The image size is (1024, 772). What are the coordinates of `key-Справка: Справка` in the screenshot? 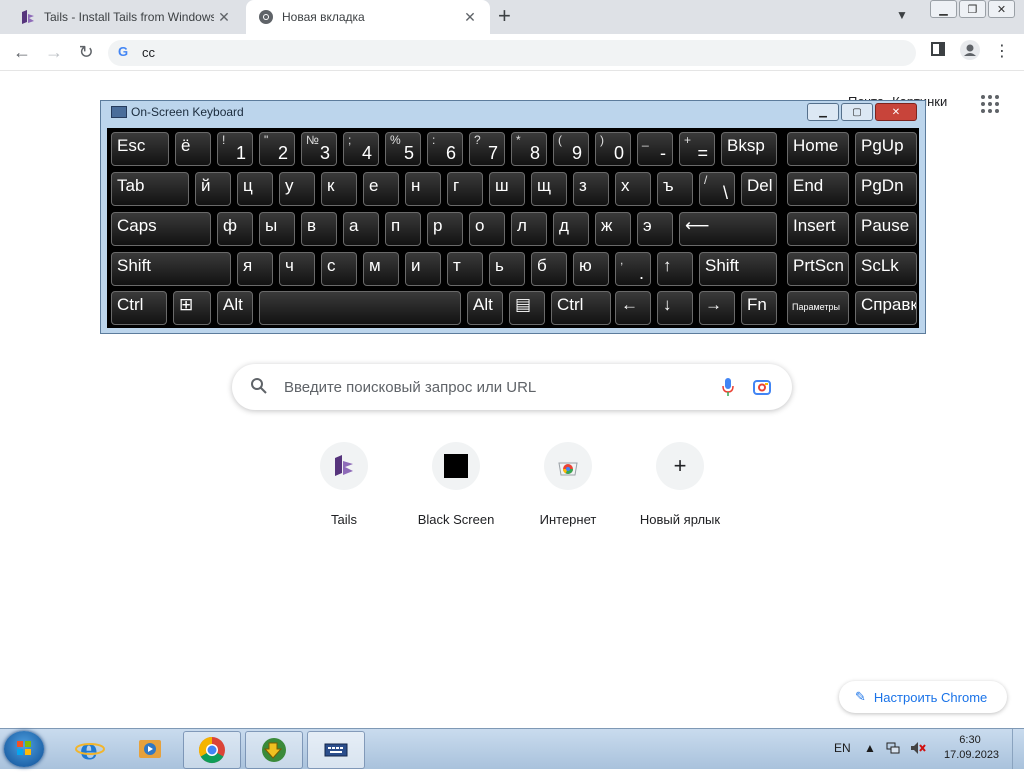 It's located at (886, 308).